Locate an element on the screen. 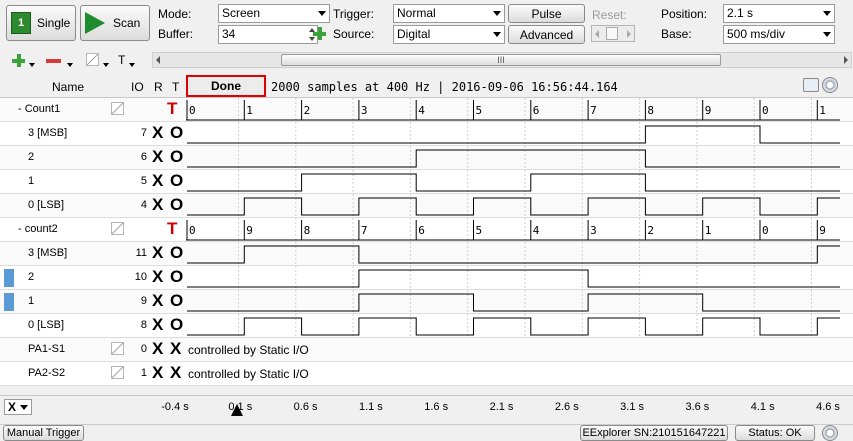 This screenshot has height=441, width=853. status-label: Status: OK is located at coordinates (775, 433).